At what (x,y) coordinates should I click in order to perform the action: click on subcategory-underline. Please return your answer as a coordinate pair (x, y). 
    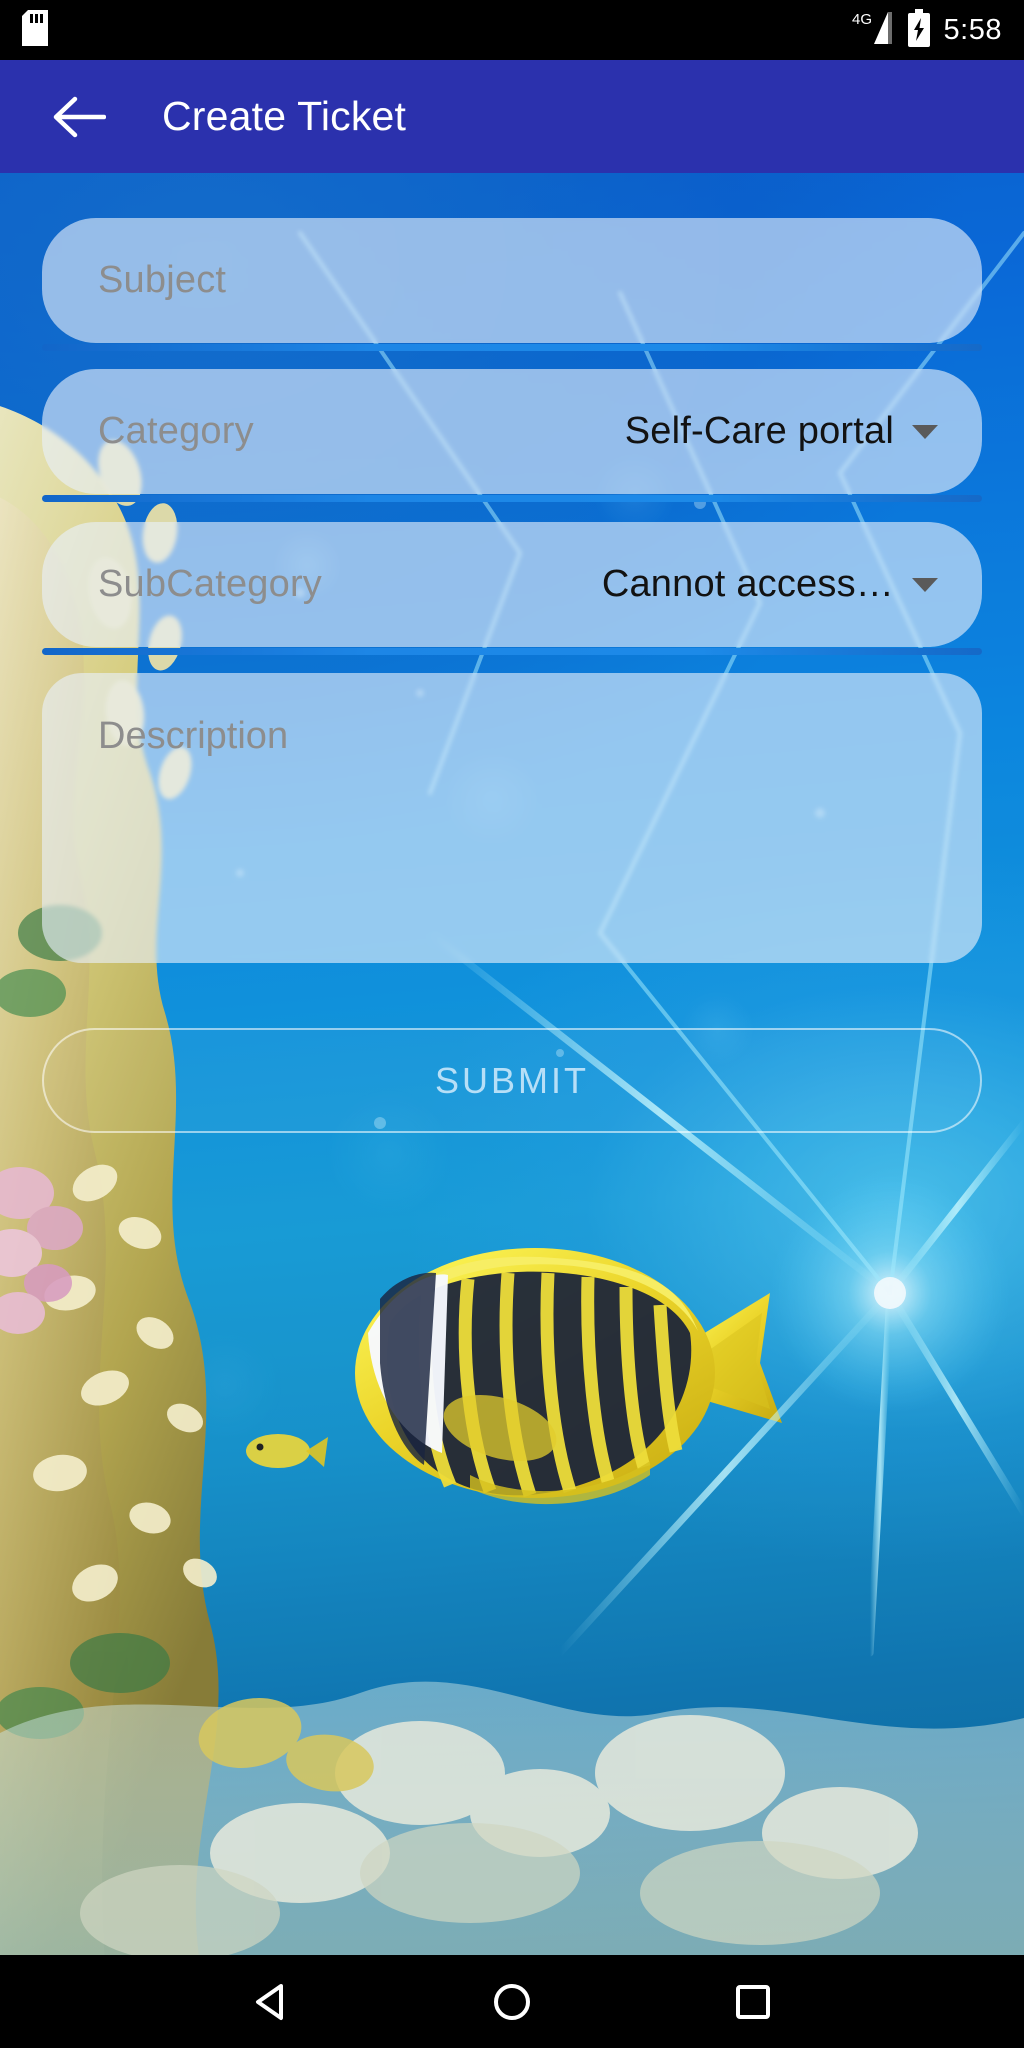
    Looking at the image, I should click on (512, 651).